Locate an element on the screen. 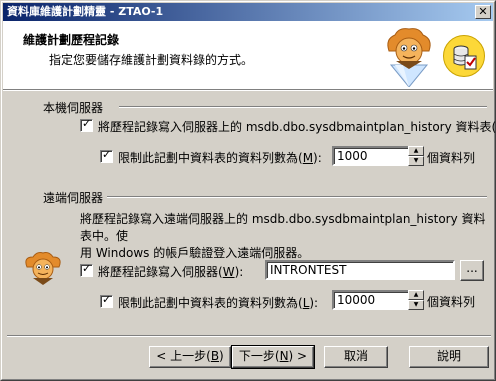 The image size is (496, 381). cancel-button: 取消 is located at coordinates (356, 357).